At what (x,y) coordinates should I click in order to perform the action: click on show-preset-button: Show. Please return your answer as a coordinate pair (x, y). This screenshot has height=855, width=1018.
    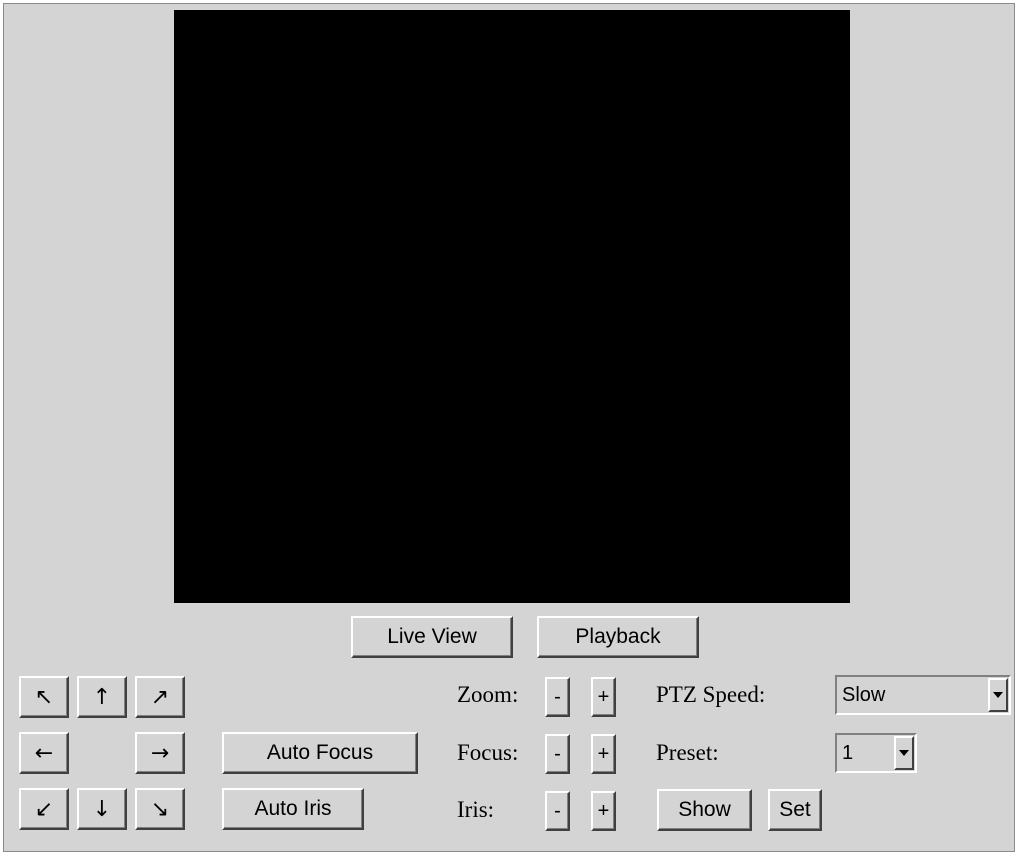
    Looking at the image, I should click on (704, 810).